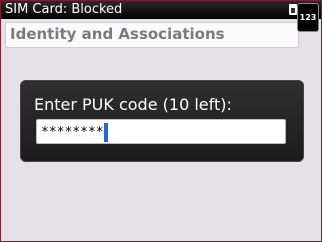  What do you see at coordinates (133, 104) in the screenshot?
I see `puk-prompt-label: Enter PUK code (10 left):` at bounding box center [133, 104].